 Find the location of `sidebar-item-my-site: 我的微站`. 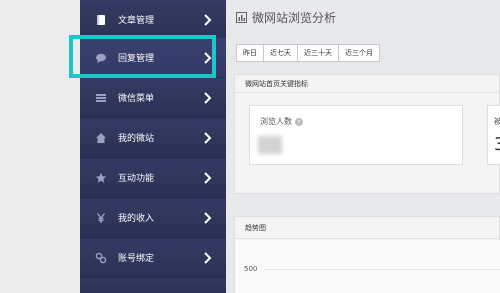

sidebar-item-my-site: 我的微站 is located at coordinates (153, 138).